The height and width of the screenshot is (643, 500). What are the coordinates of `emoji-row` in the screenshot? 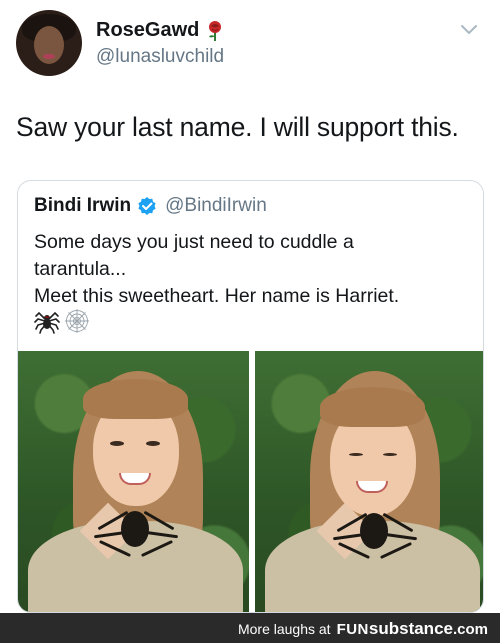 It's located at (62, 321).